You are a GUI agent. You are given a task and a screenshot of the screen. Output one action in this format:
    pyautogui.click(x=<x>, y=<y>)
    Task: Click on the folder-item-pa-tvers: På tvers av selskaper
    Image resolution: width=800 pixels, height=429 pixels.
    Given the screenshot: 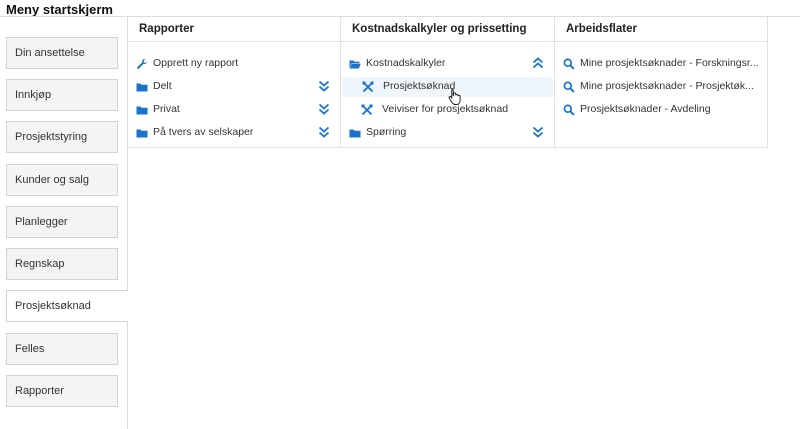 What is the action you would take?
    pyautogui.click(x=234, y=133)
    